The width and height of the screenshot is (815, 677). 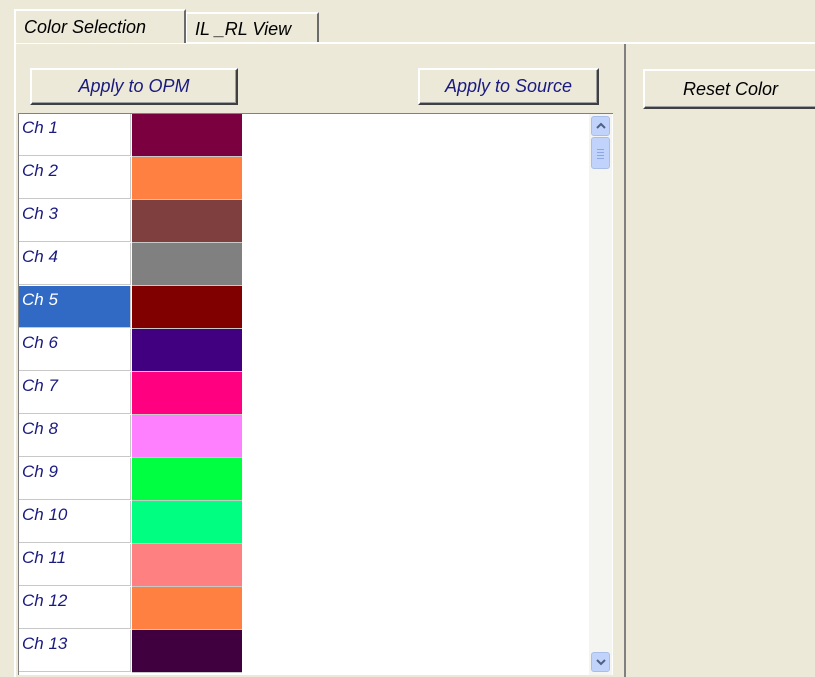 What do you see at coordinates (600, 394) in the screenshot?
I see `list-scrollbar` at bounding box center [600, 394].